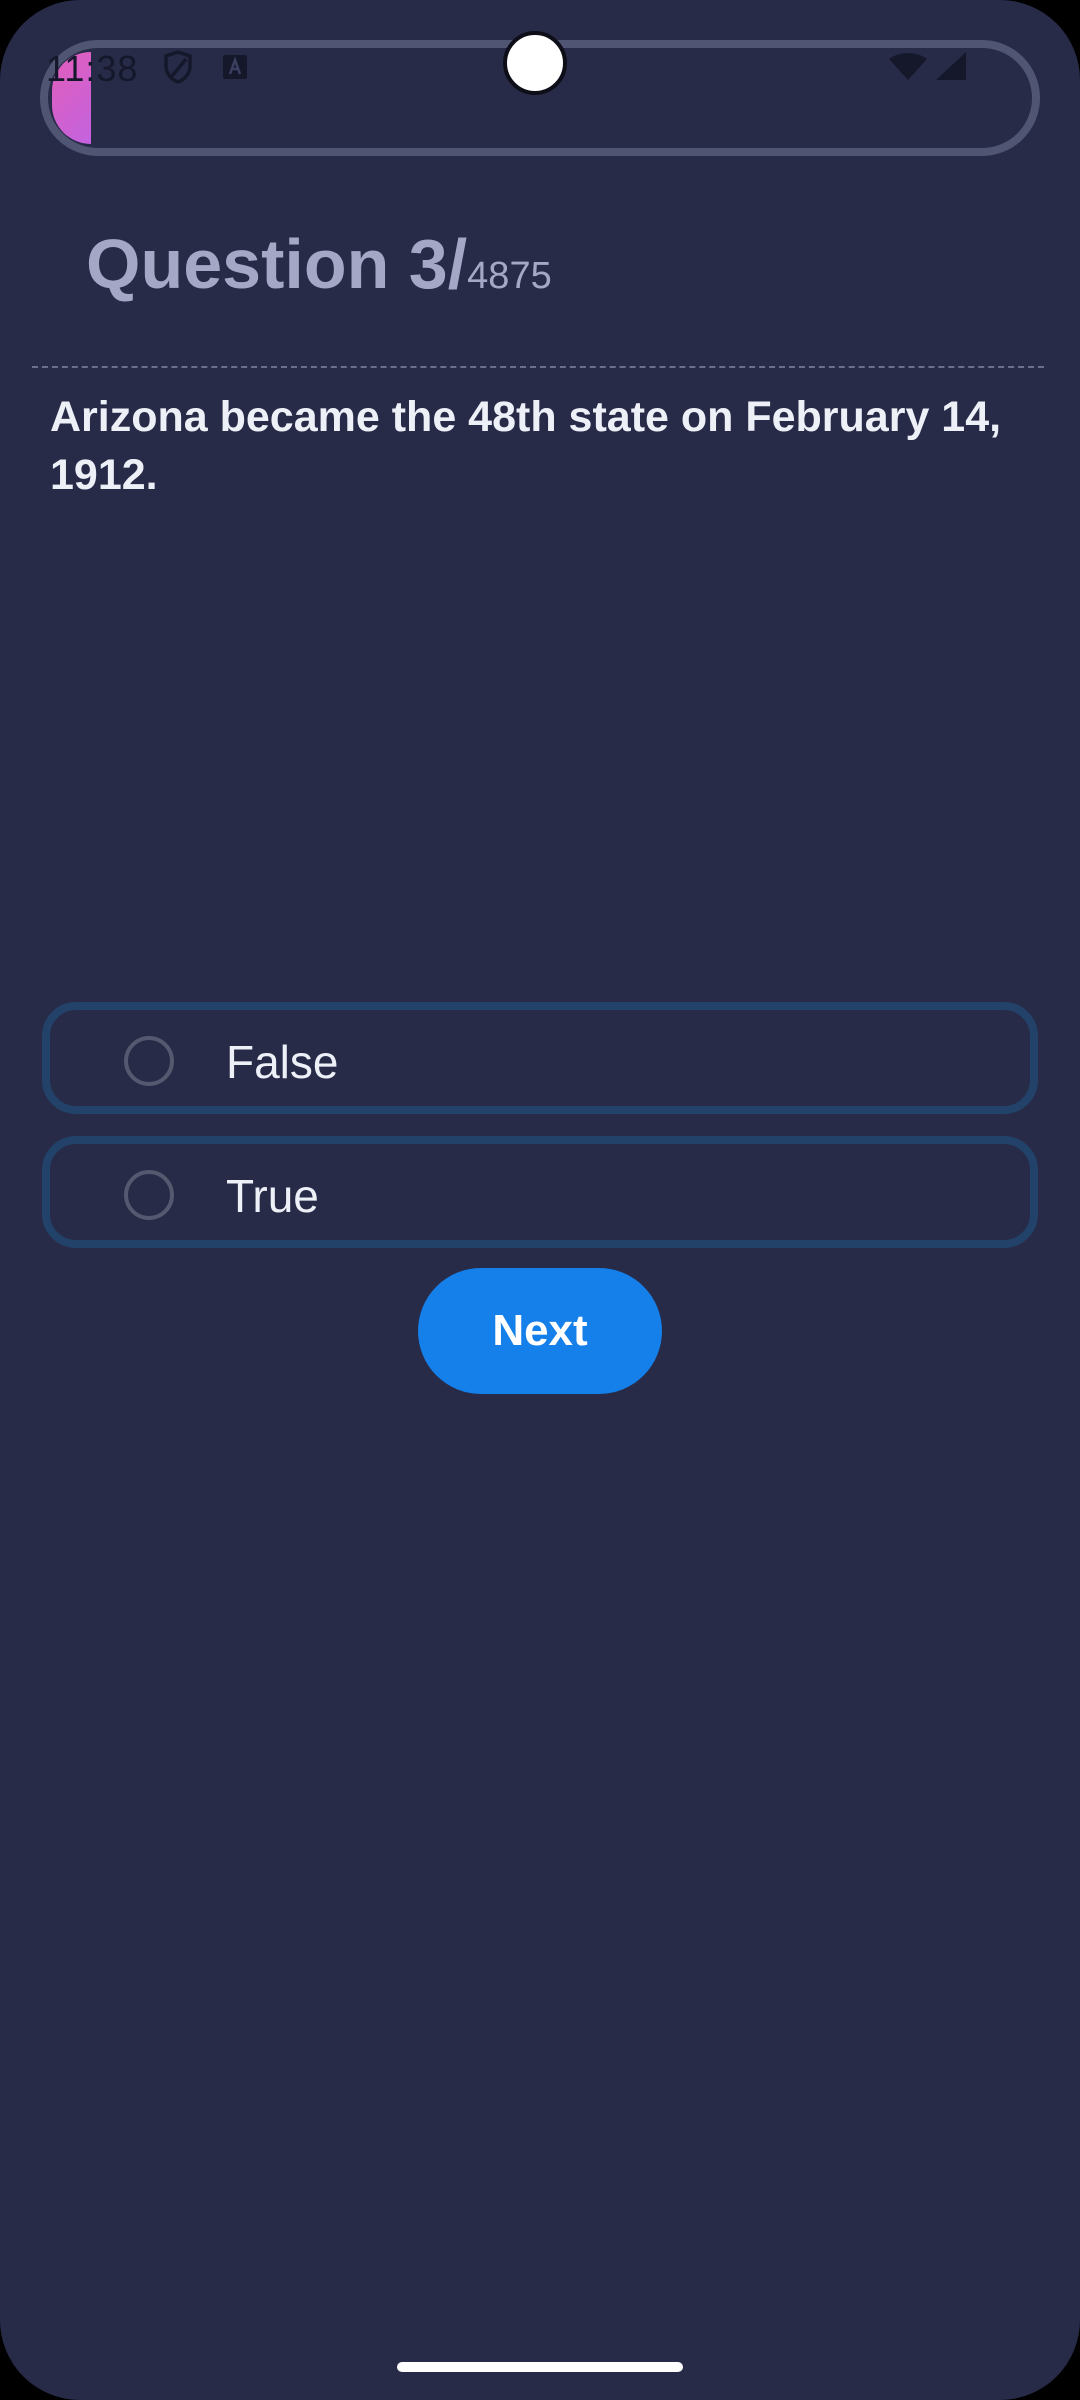 This screenshot has width=1080, height=2400. I want to click on question-label: Question 3/, so click(277, 264).